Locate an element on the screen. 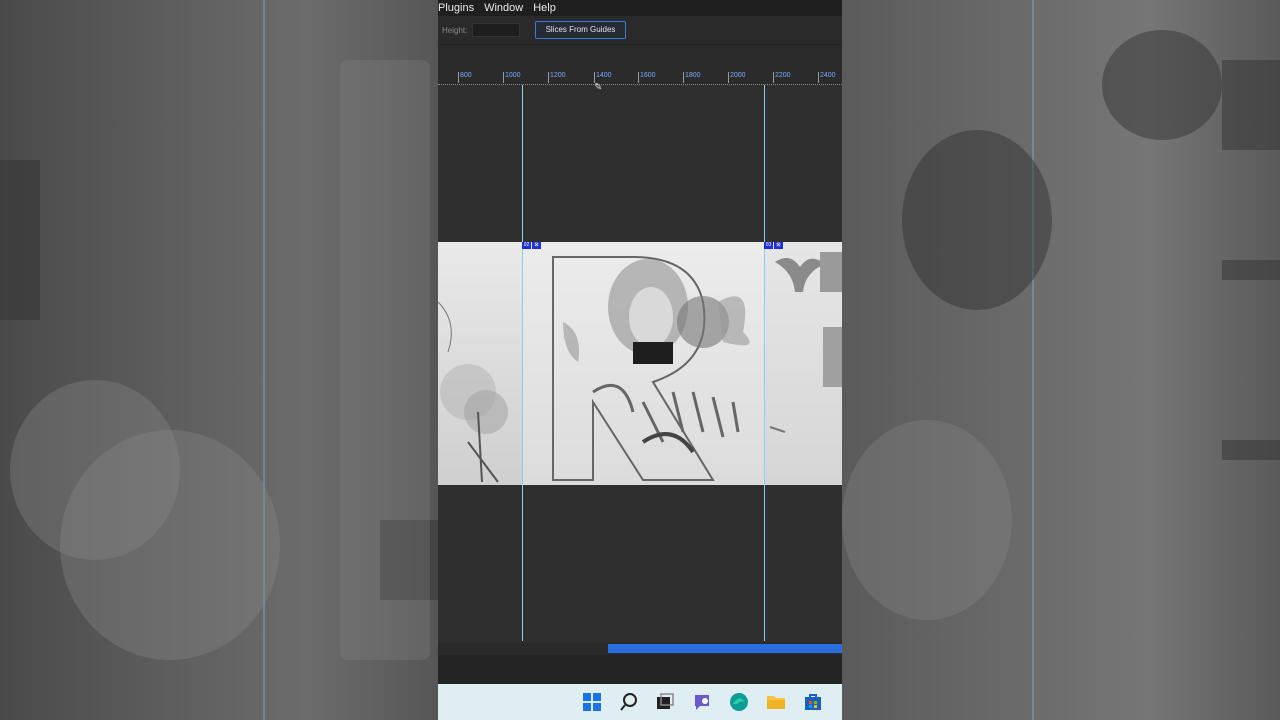 This screenshot has height=720, width=1280. artwork-panel-right is located at coordinates (803, 363).